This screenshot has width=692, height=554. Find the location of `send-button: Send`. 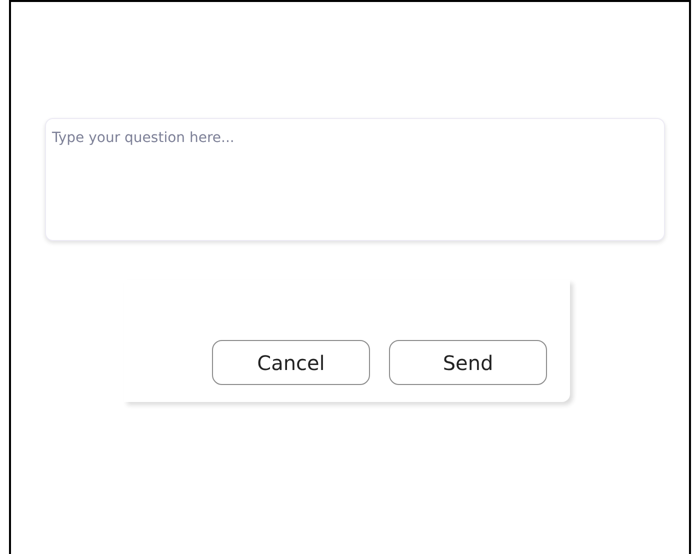

send-button: Send is located at coordinates (468, 362).